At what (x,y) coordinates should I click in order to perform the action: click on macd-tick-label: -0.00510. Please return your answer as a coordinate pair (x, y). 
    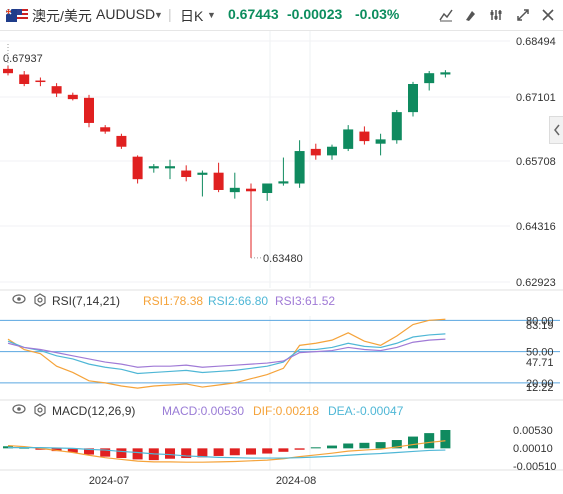
    Looking at the image, I should click on (534, 467).